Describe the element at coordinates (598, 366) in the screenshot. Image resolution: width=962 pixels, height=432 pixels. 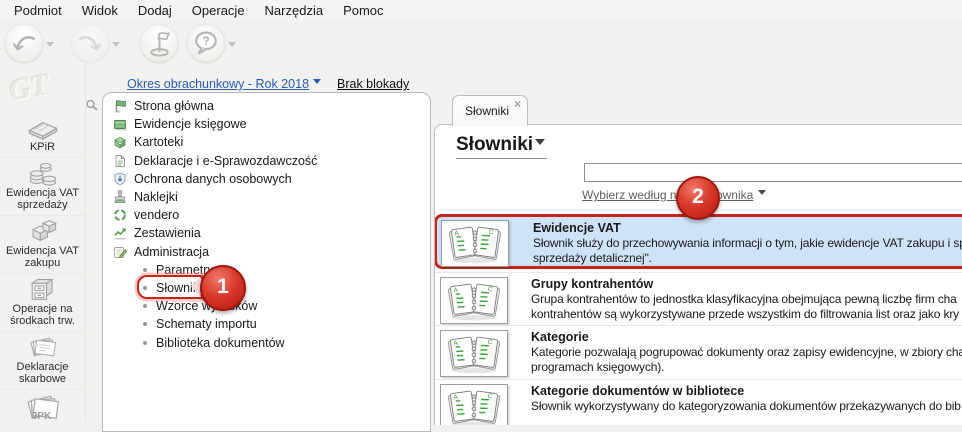
I see `list-item-desc-line2: programach księgowych).` at that location.